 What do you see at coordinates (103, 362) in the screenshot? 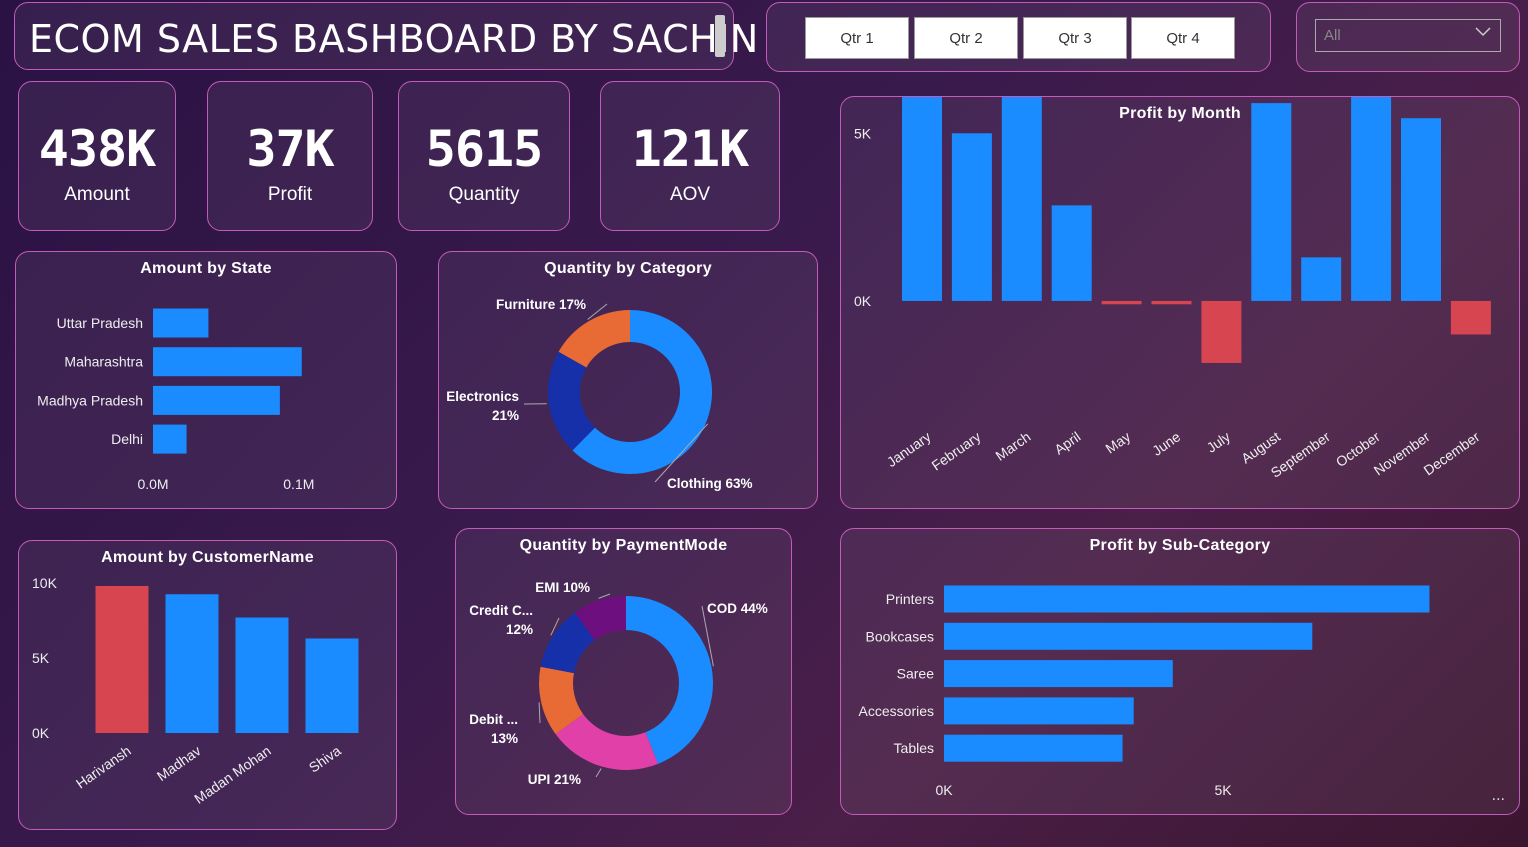
I see `state-label: Maharashtra` at bounding box center [103, 362].